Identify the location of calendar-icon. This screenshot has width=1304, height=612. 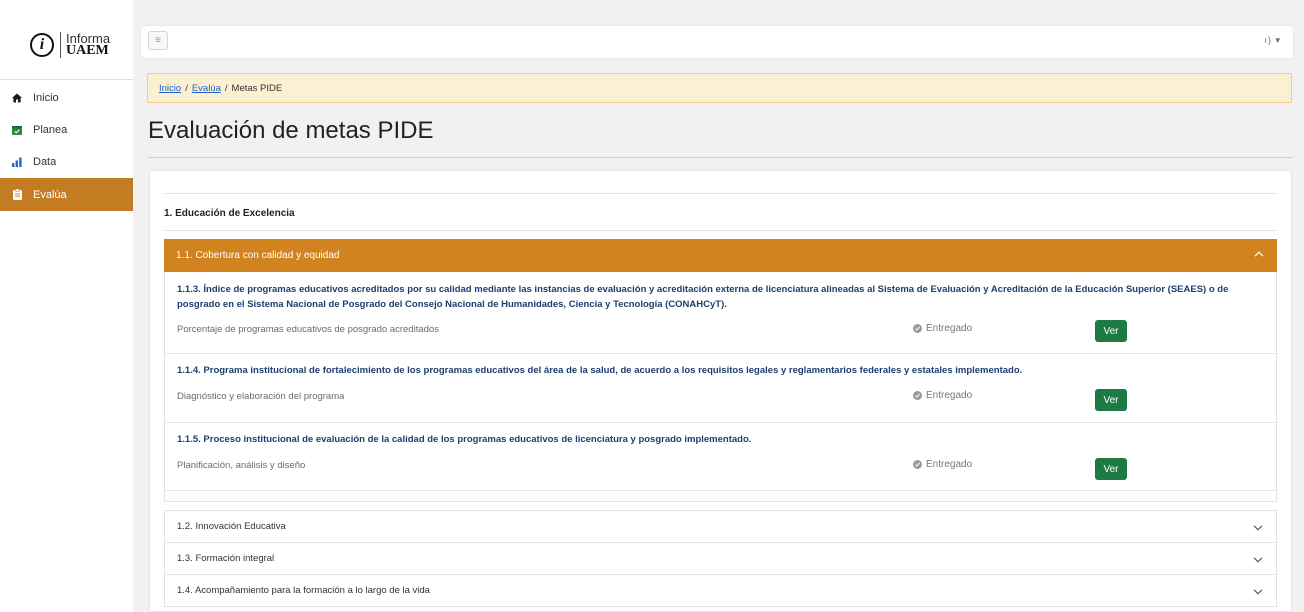
(17, 130).